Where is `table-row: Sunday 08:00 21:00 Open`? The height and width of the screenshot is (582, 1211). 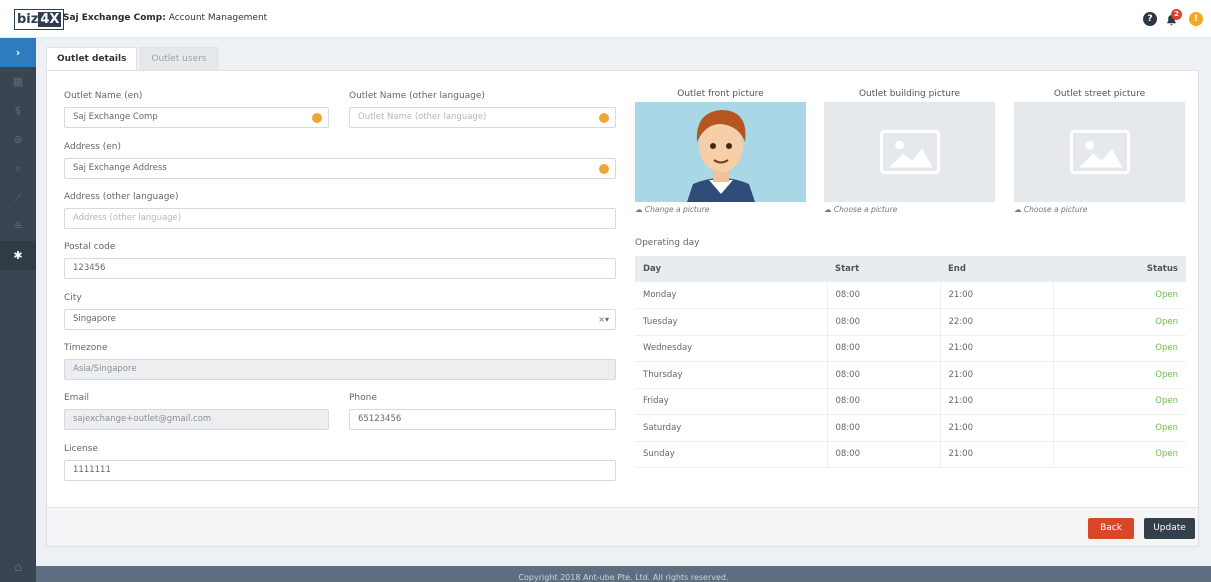 table-row: Sunday 08:00 21:00 Open is located at coordinates (910, 454).